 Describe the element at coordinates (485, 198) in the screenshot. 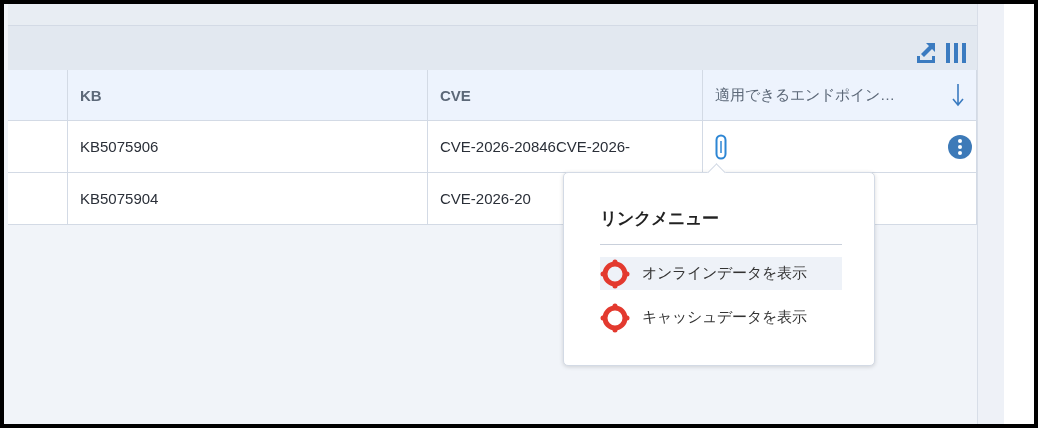

I see `table-cell: CVE-2026-20` at that location.